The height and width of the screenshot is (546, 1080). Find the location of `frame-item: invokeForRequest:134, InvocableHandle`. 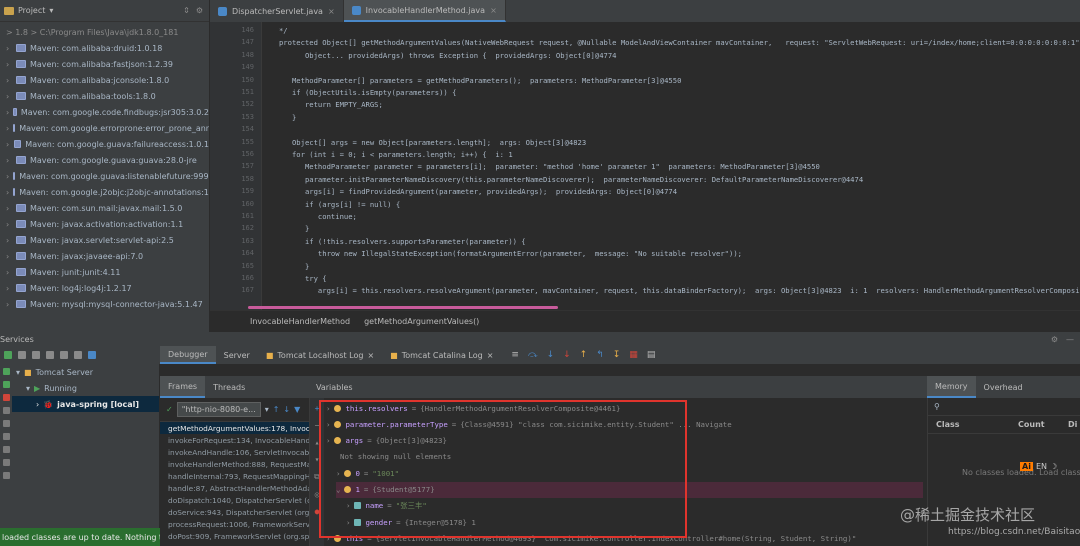

frame-item: invokeForRequest:134, InvocableHandle is located at coordinates (234, 440).